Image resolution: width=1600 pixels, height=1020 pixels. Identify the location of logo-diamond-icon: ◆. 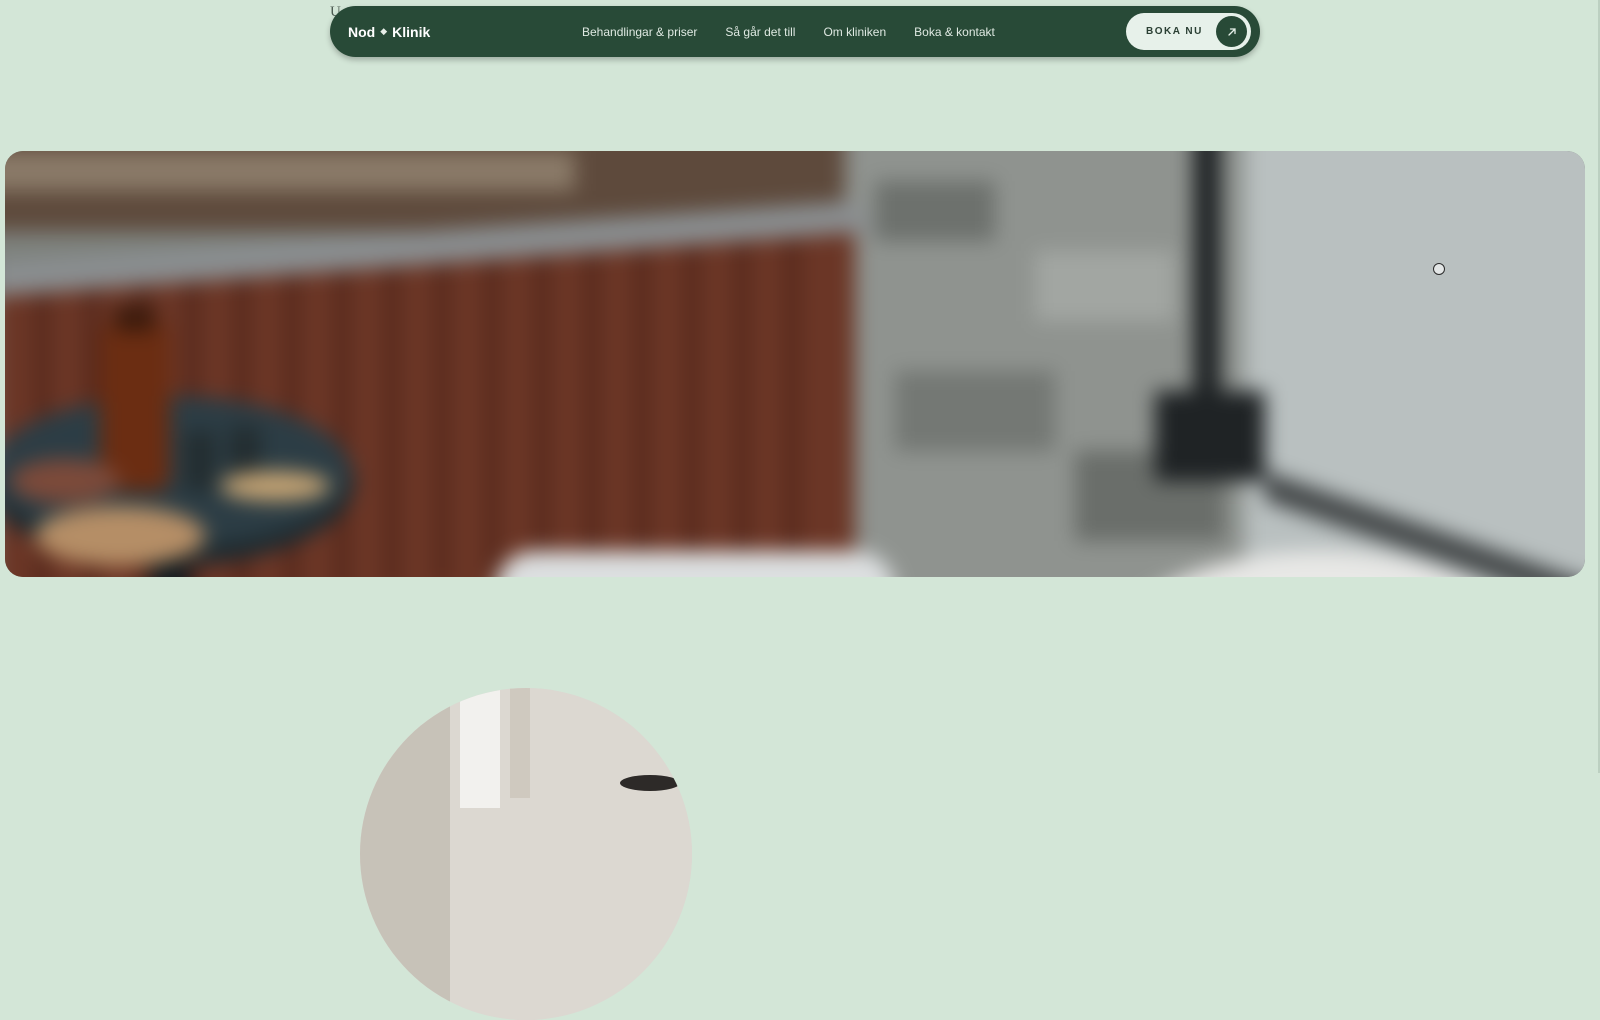
(384, 31).